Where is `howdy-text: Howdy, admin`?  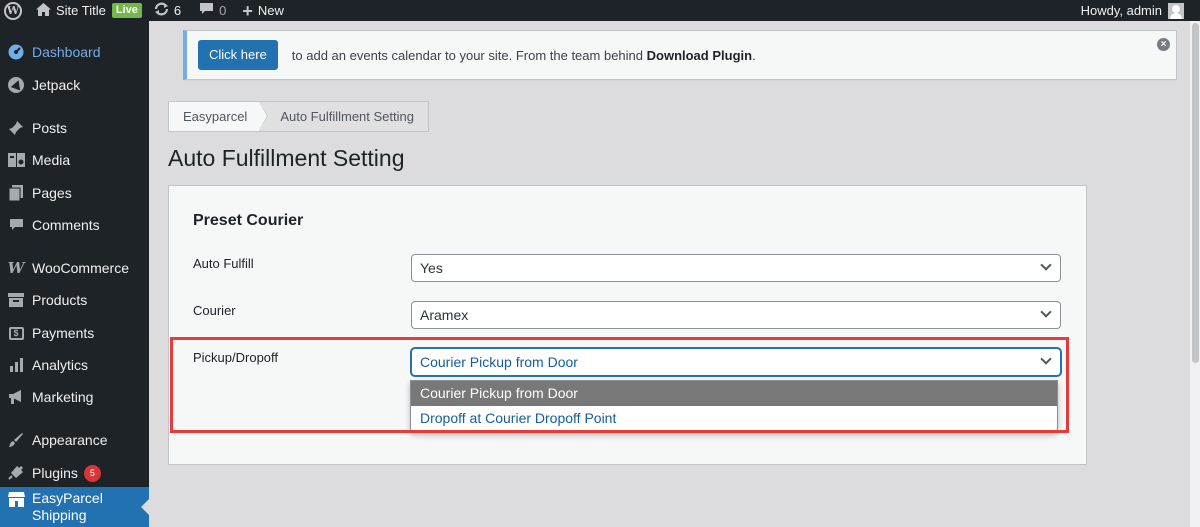
howdy-text: Howdy, admin is located at coordinates (1121, 10).